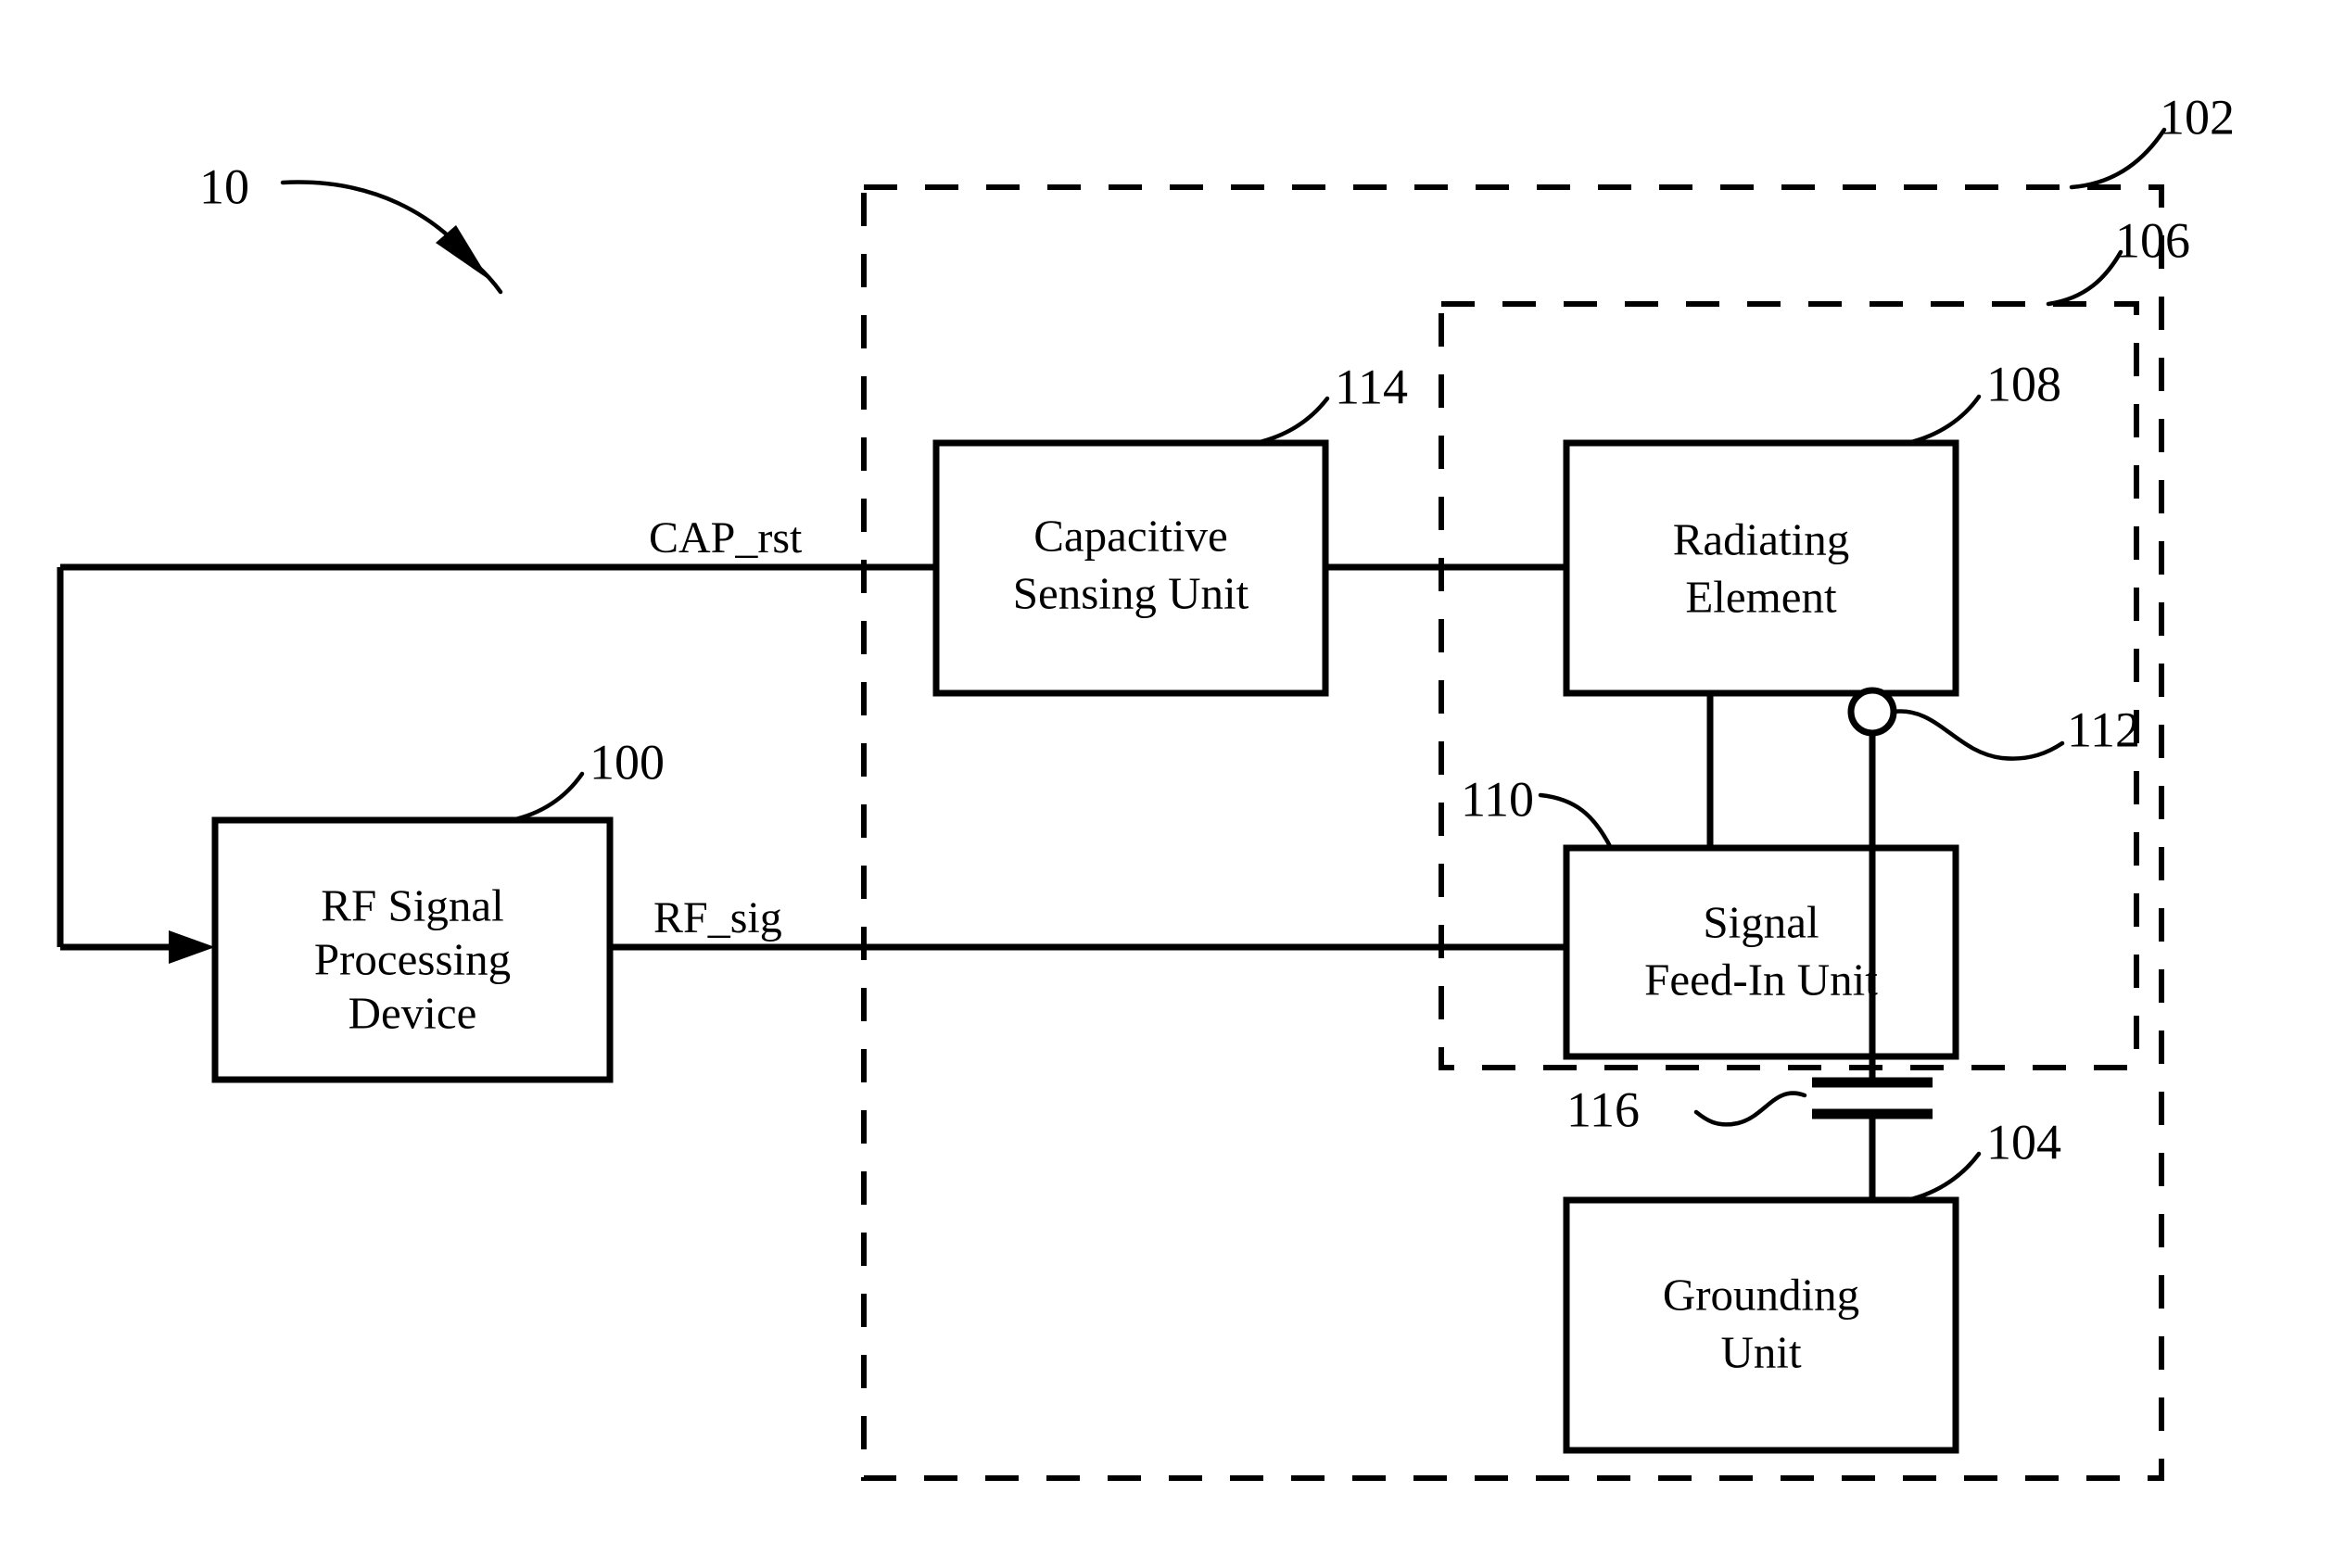  I want to click on ref-numeral-10: 10, so click(224, 186).